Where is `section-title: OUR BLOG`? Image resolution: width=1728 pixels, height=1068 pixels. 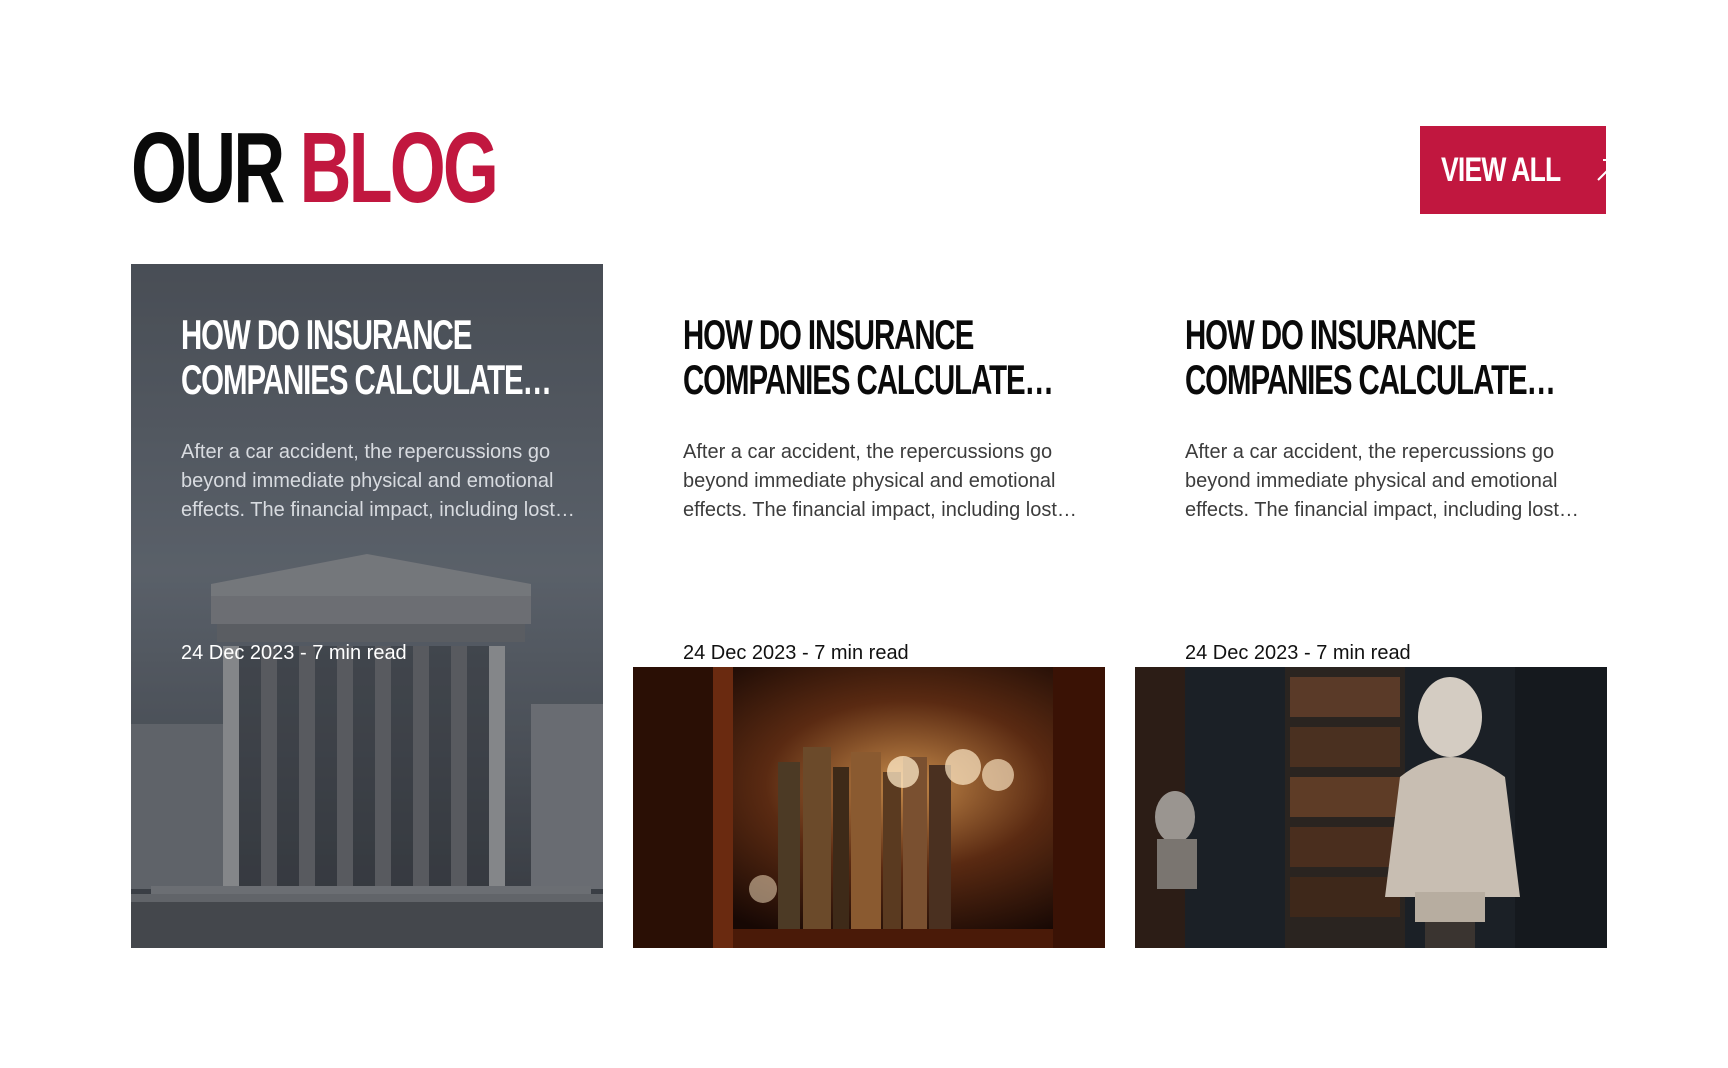 section-title: OUR BLOG is located at coordinates (315, 168).